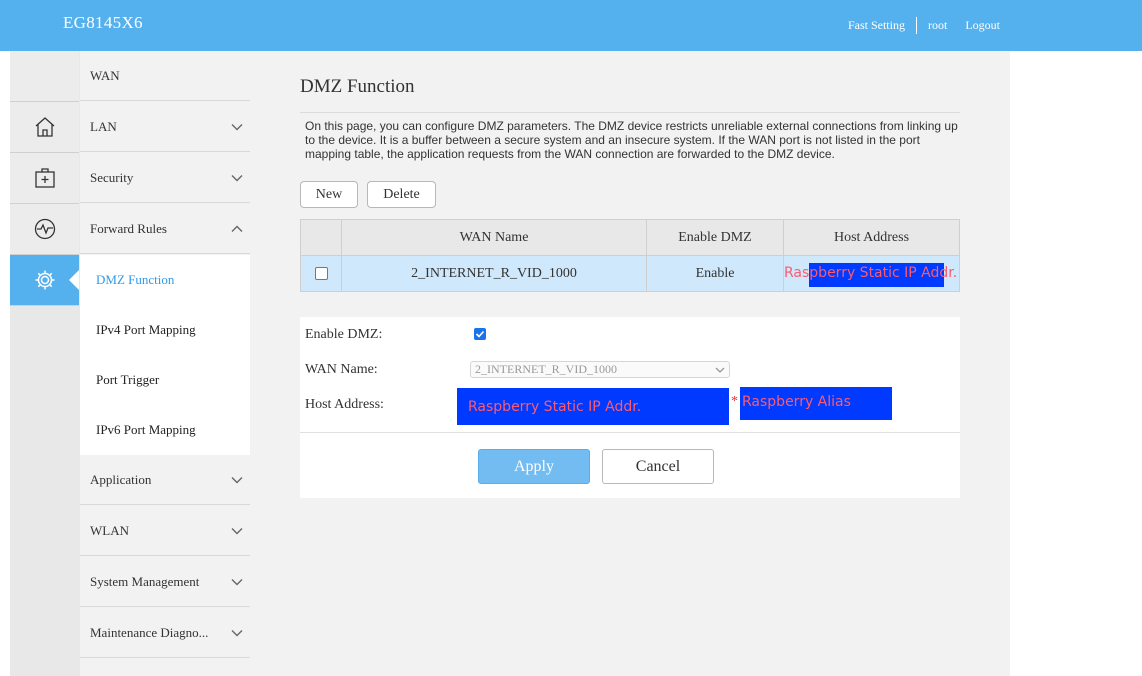 The height and width of the screenshot is (676, 1142). What do you see at coordinates (165, 178) in the screenshot?
I see `sidebar-item-security: Security` at bounding box center [165, 178].